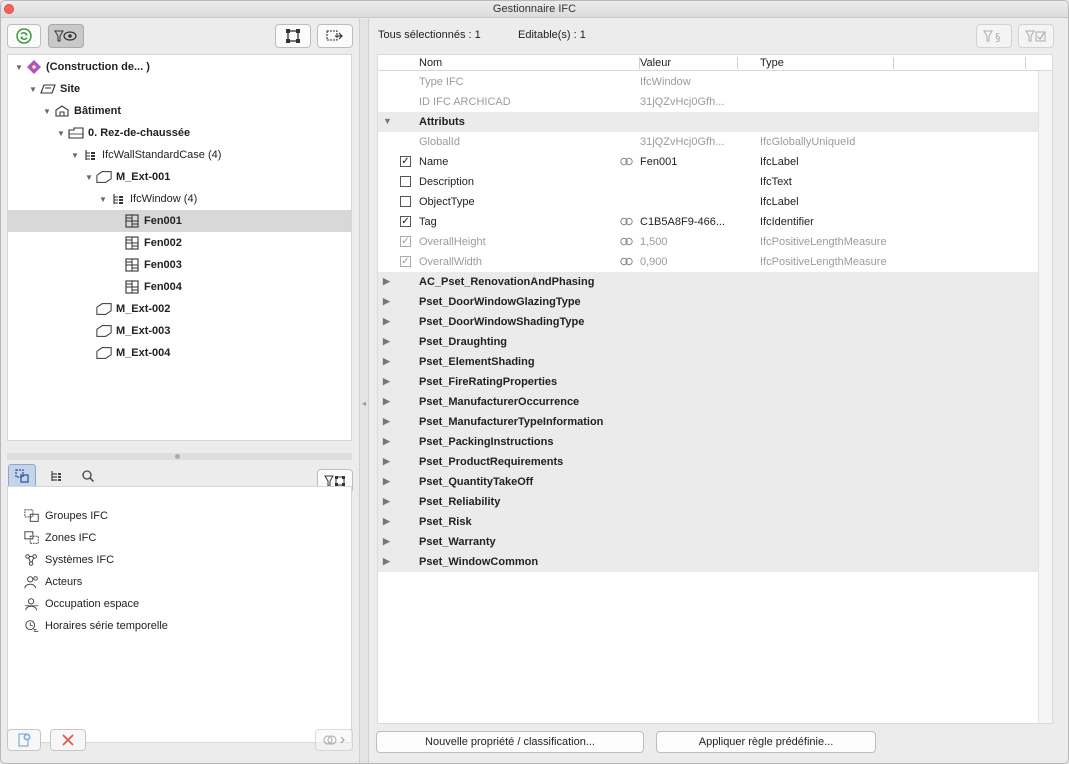  Describe the element at coordinates (335, 36) in the screenshot. I see `assign-button` at that location.